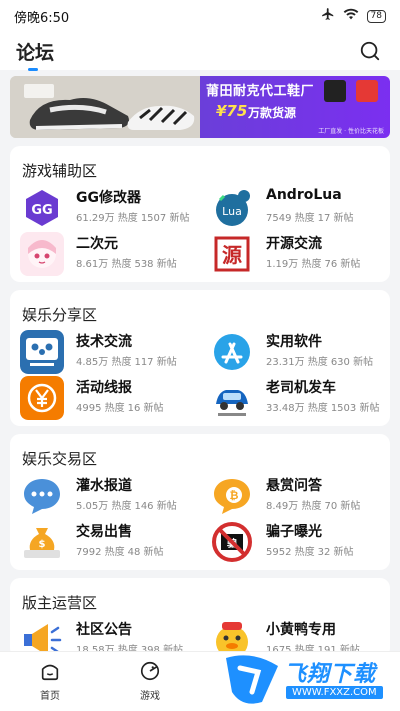 This screenshot has height=711, width=400. I want to click on forum-name: 骗子曝光, so click(294, 532).